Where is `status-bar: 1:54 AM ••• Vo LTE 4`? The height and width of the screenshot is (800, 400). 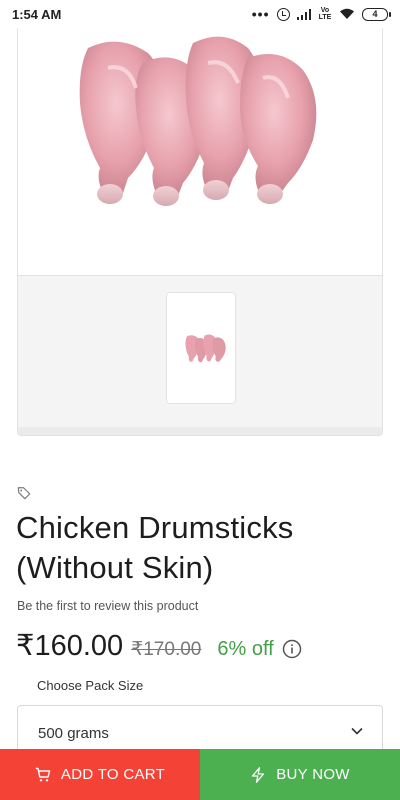
status-bar: 1:54 AM ••• Vo LTE 4 is located at coordinates (200, 14).